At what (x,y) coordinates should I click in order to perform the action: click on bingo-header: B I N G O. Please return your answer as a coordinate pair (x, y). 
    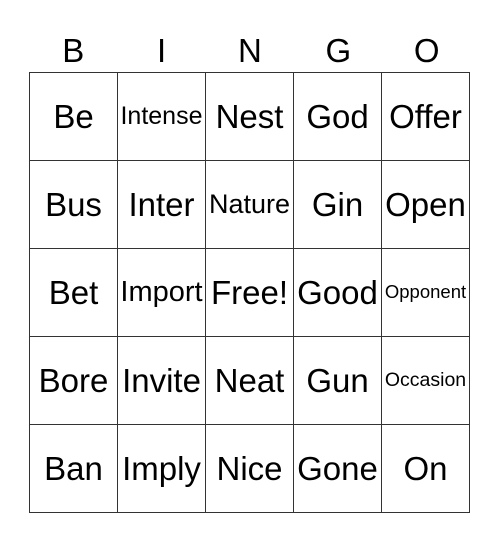
    Looking at the image, I should click on (250, 51).